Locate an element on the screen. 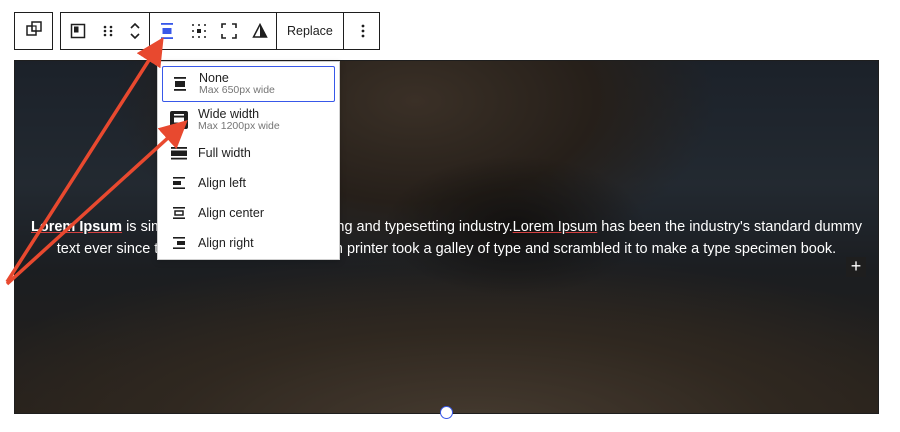  align-option-label: Full width is located at coordinates (224, 153).